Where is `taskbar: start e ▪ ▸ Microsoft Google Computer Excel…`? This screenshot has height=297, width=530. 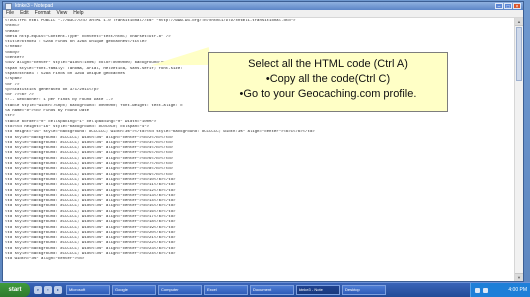
taskbar: start e ▪ ▸ Microsoft Google Computer Excel… is located at coordinates (265, 289).